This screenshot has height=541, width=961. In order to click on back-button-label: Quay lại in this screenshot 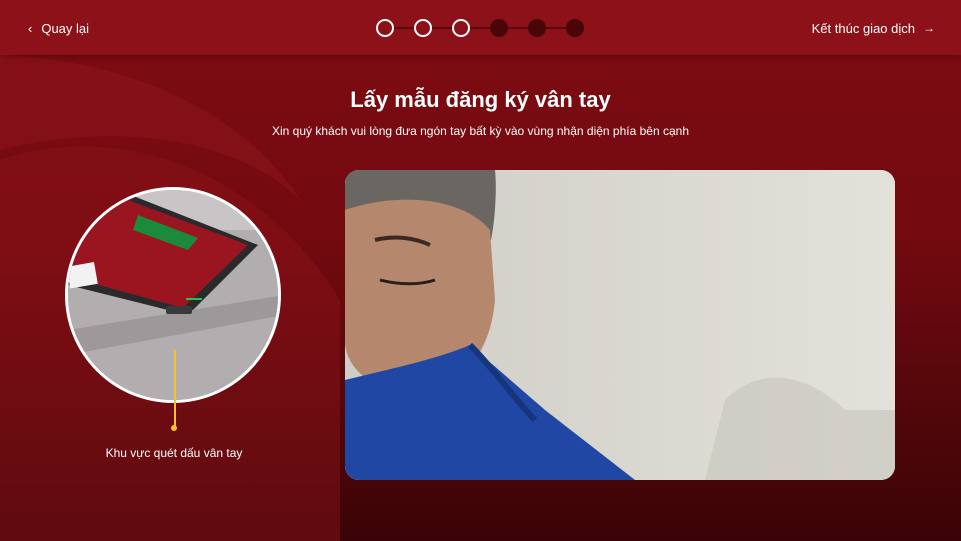, I will do `click(65, 28)`.